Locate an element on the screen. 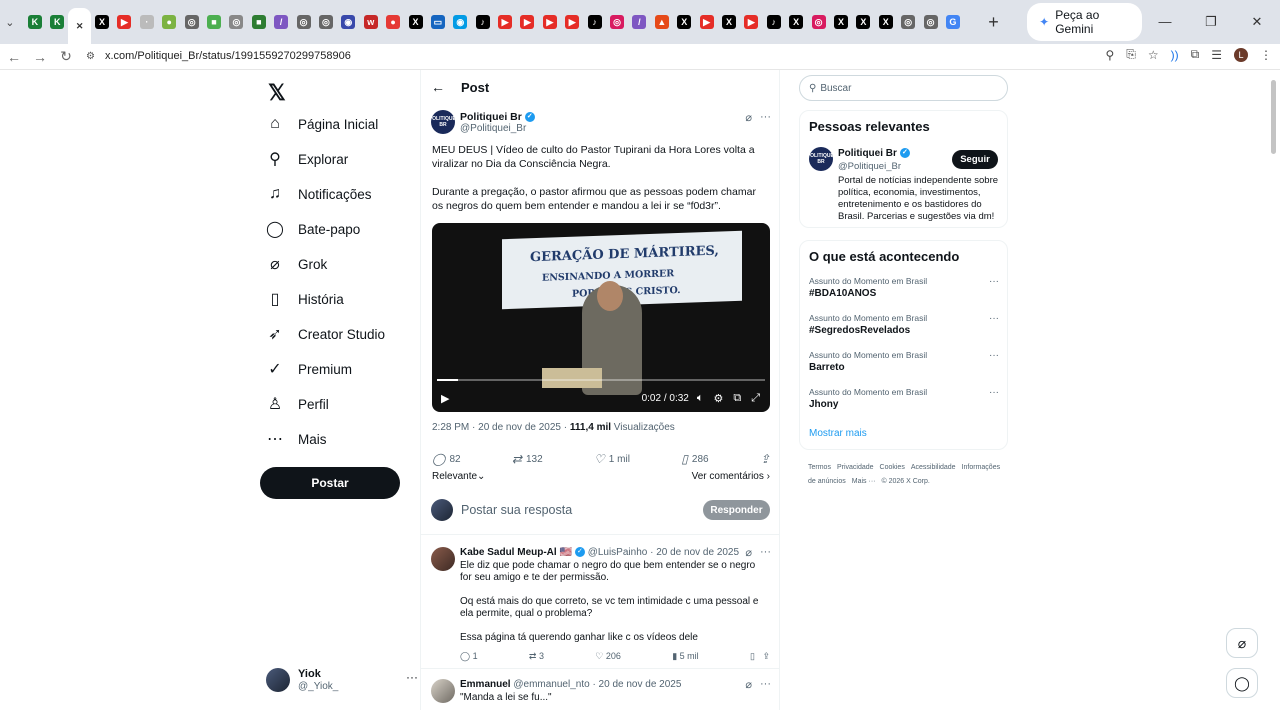  reply-submit-button: Responder is located at coordinates (736, 510).